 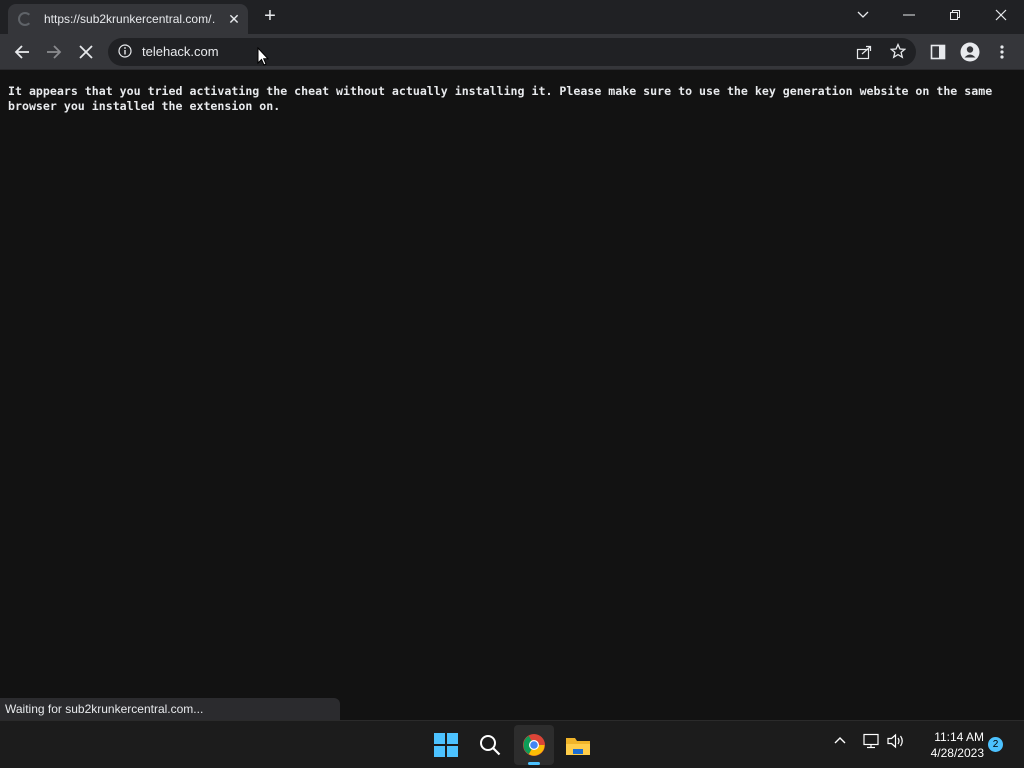 I want to click on profile-avatar-icon, so click(x=970, y=52).